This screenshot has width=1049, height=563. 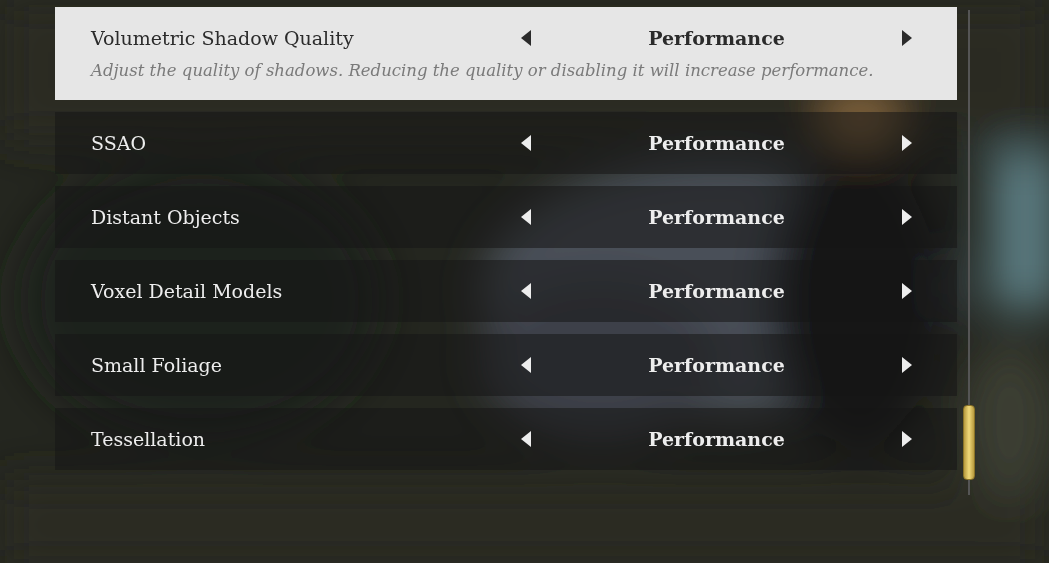 What do you see at coordinates (149, 439) in the screenshot?
I see `setting-label: Tessellation` at bounding box center [149, 439].